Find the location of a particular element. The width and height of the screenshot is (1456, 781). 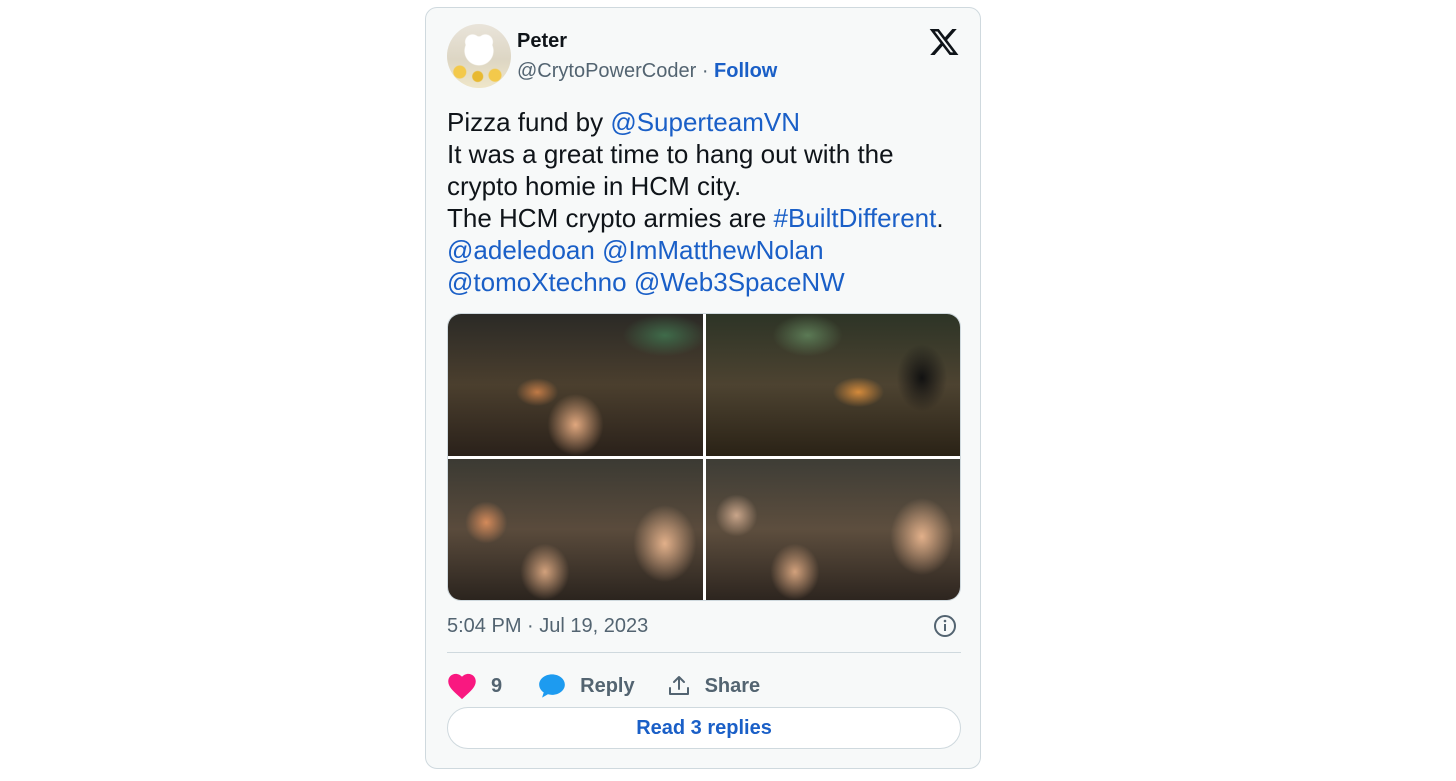

heart-icon is located at coordinates (462, 686).